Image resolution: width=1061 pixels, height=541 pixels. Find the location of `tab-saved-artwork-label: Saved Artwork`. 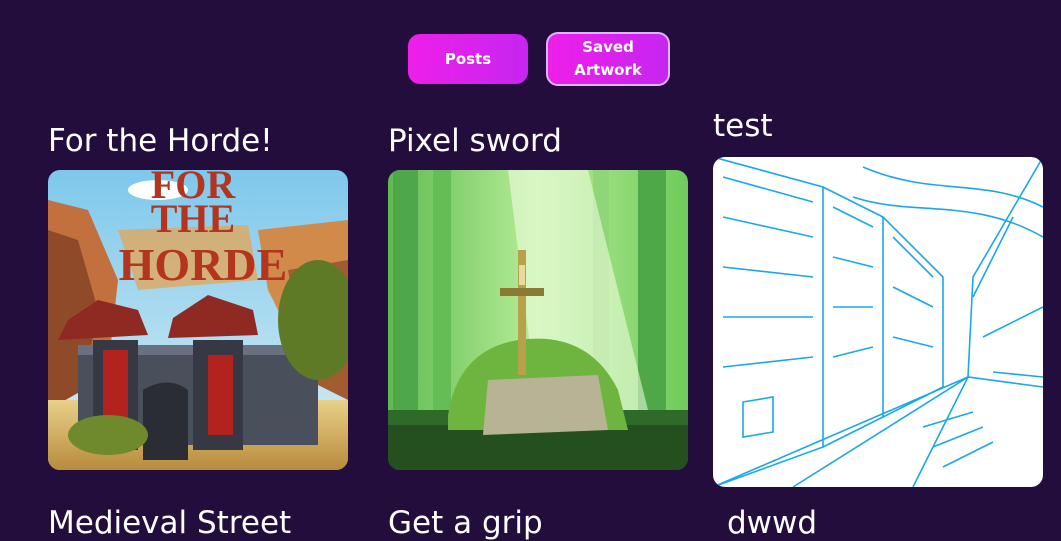

tab-saved-artwork-label: Saved Artwork is located at coordinates (608, 58).